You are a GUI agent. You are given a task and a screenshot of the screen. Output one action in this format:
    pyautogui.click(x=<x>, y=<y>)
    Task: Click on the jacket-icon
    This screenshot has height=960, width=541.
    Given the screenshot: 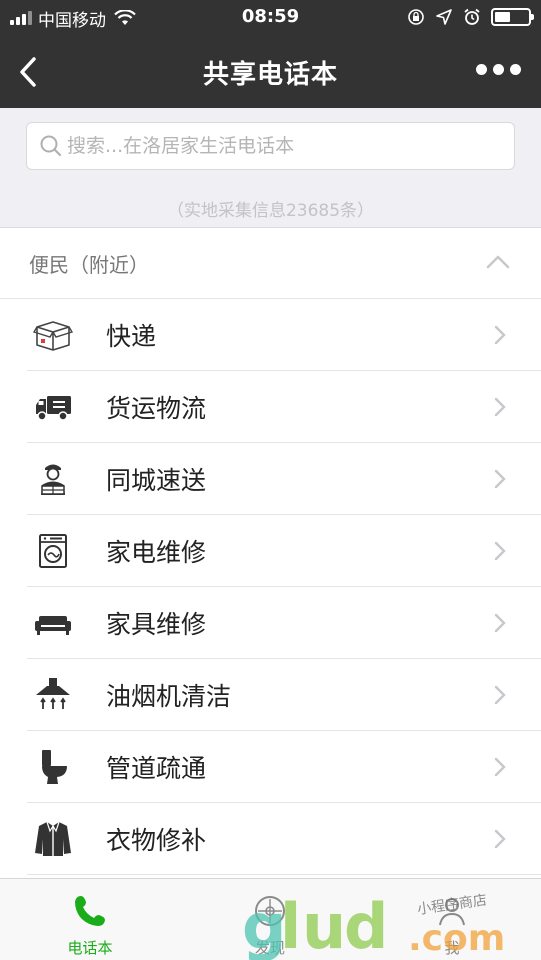 What is the action you would take?
    pyautogui.click(x=53, y=839)
    